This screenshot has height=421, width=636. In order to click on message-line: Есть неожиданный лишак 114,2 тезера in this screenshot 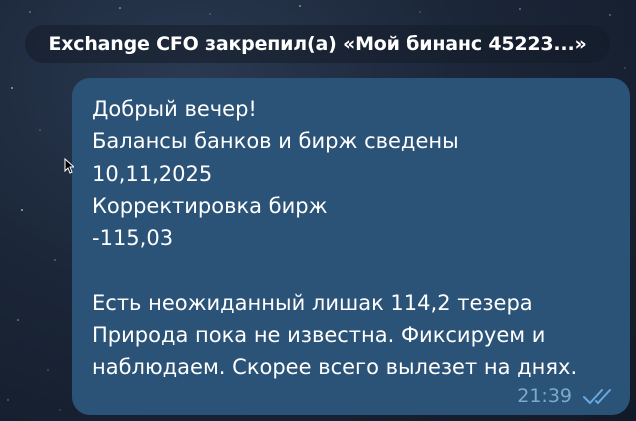, I will do `click(312, 302)`.